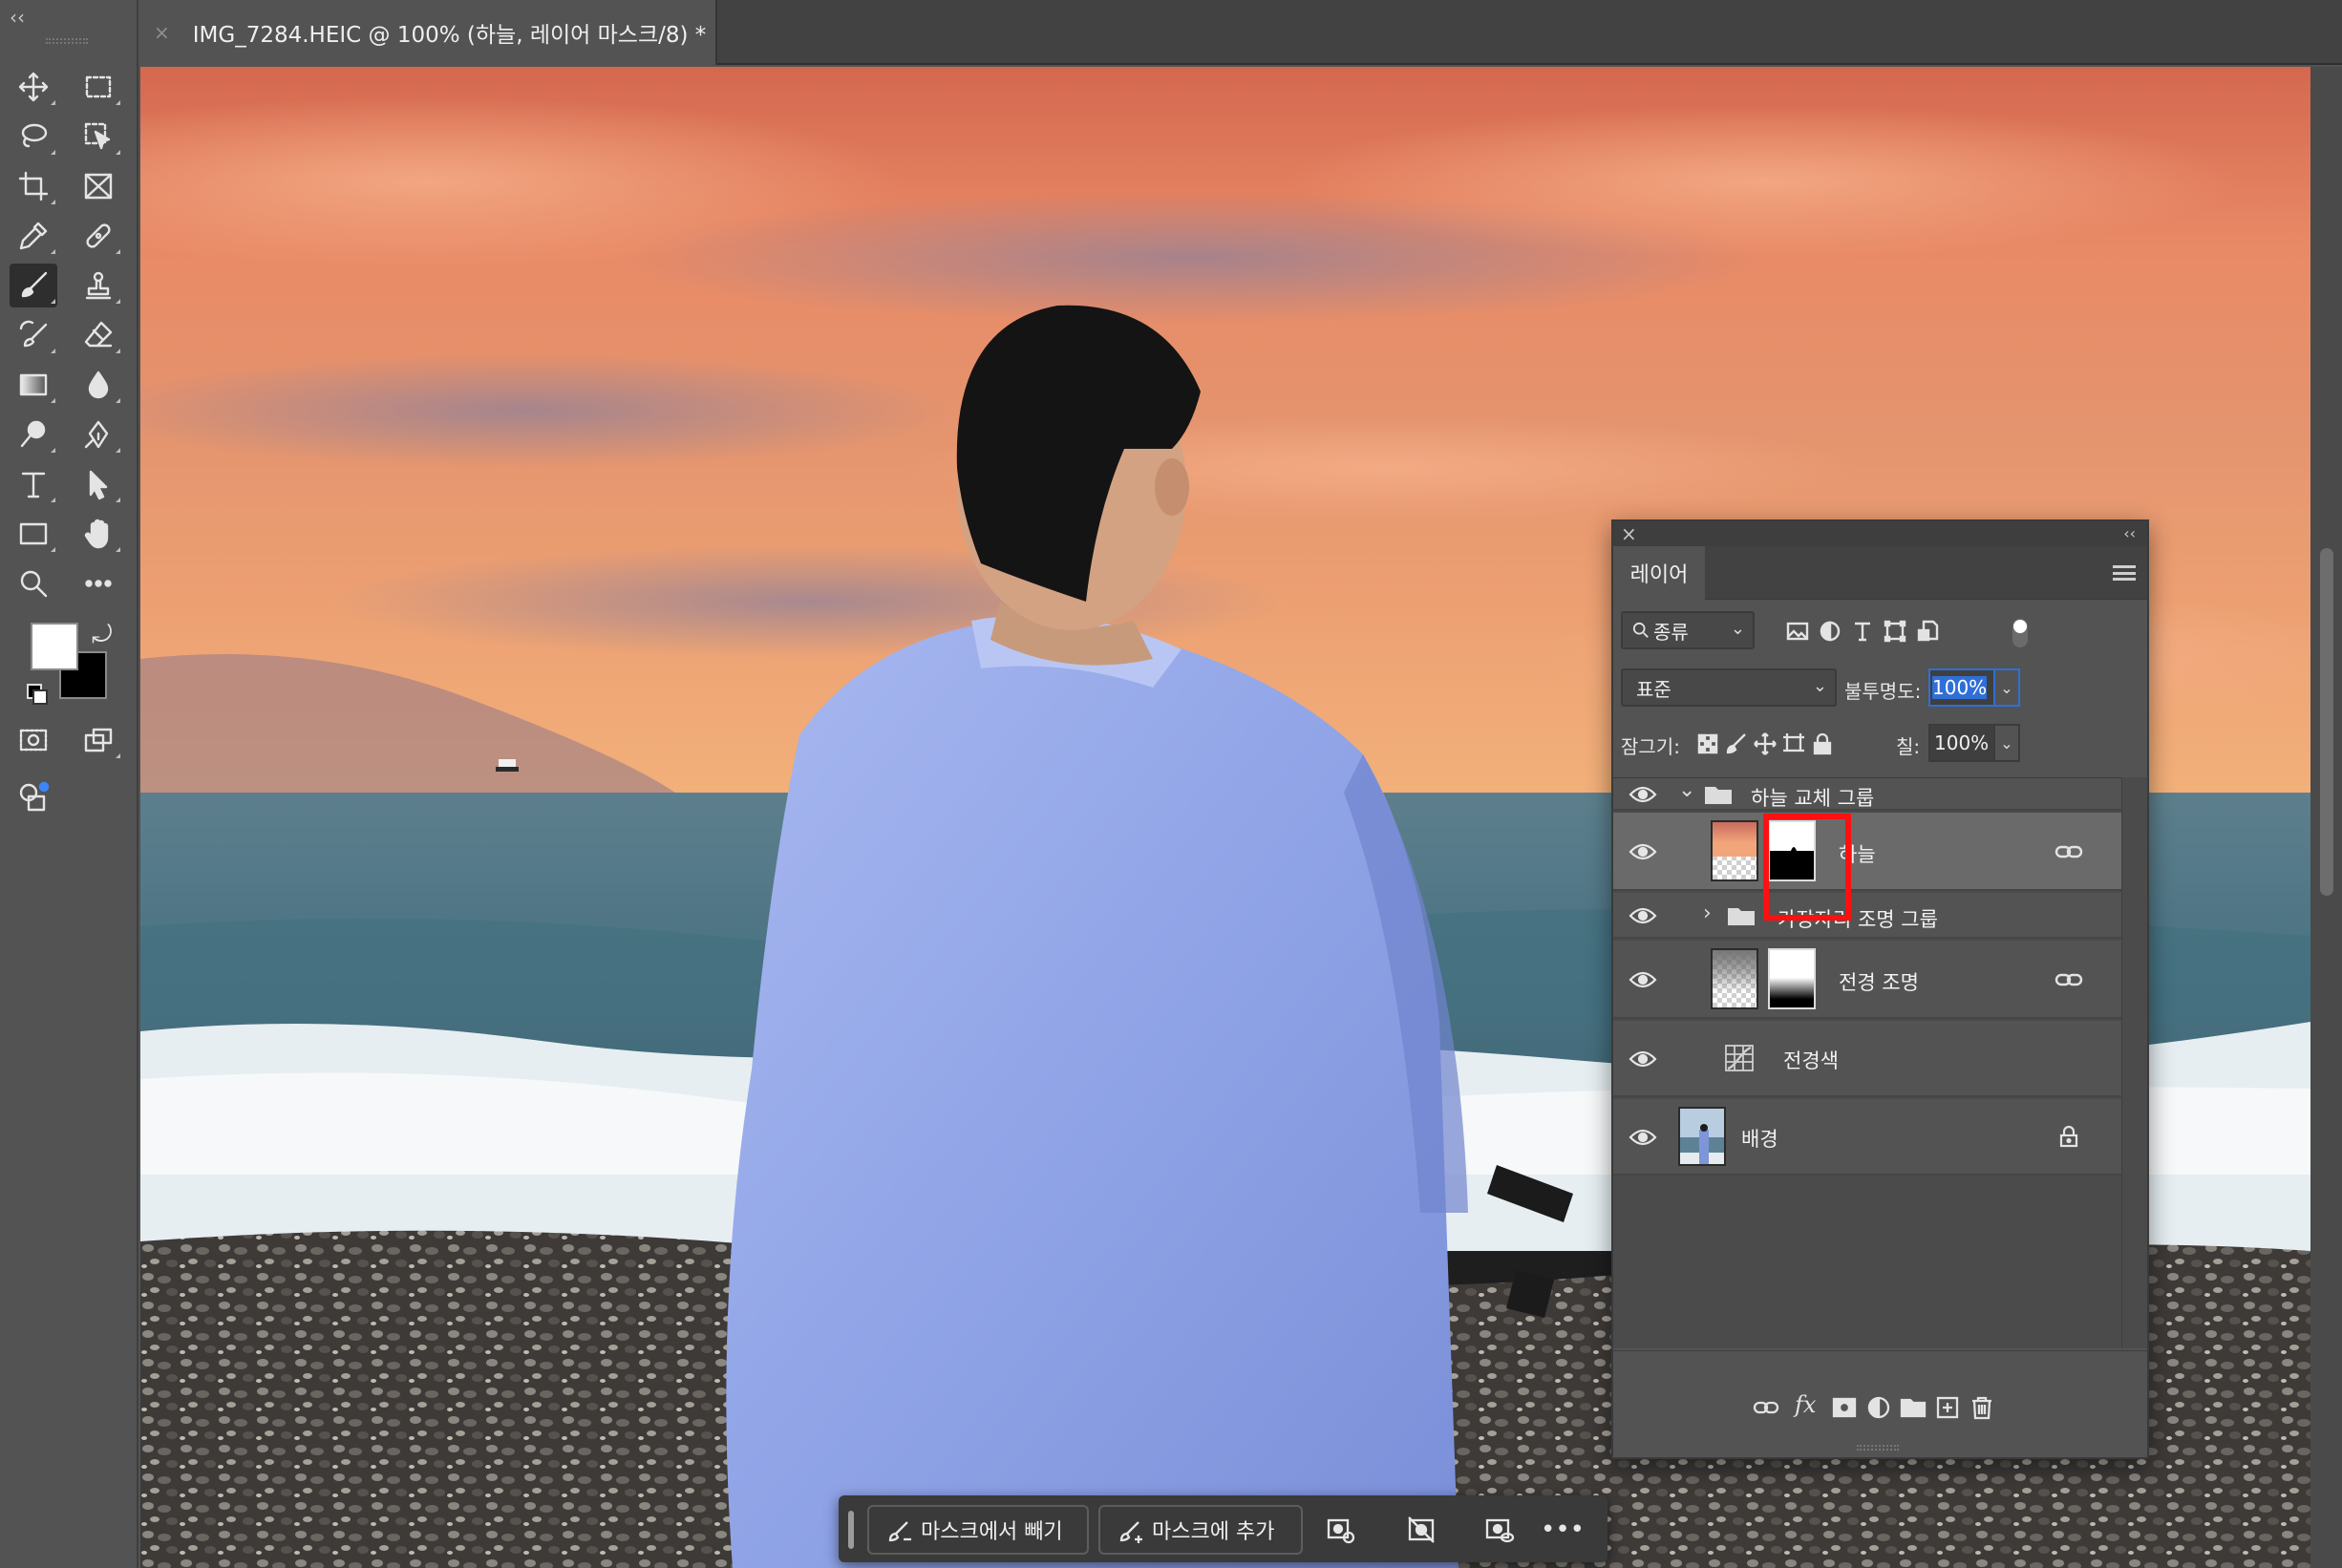  I want to click on chevron-right-icon: ›, so click(1707, 913).